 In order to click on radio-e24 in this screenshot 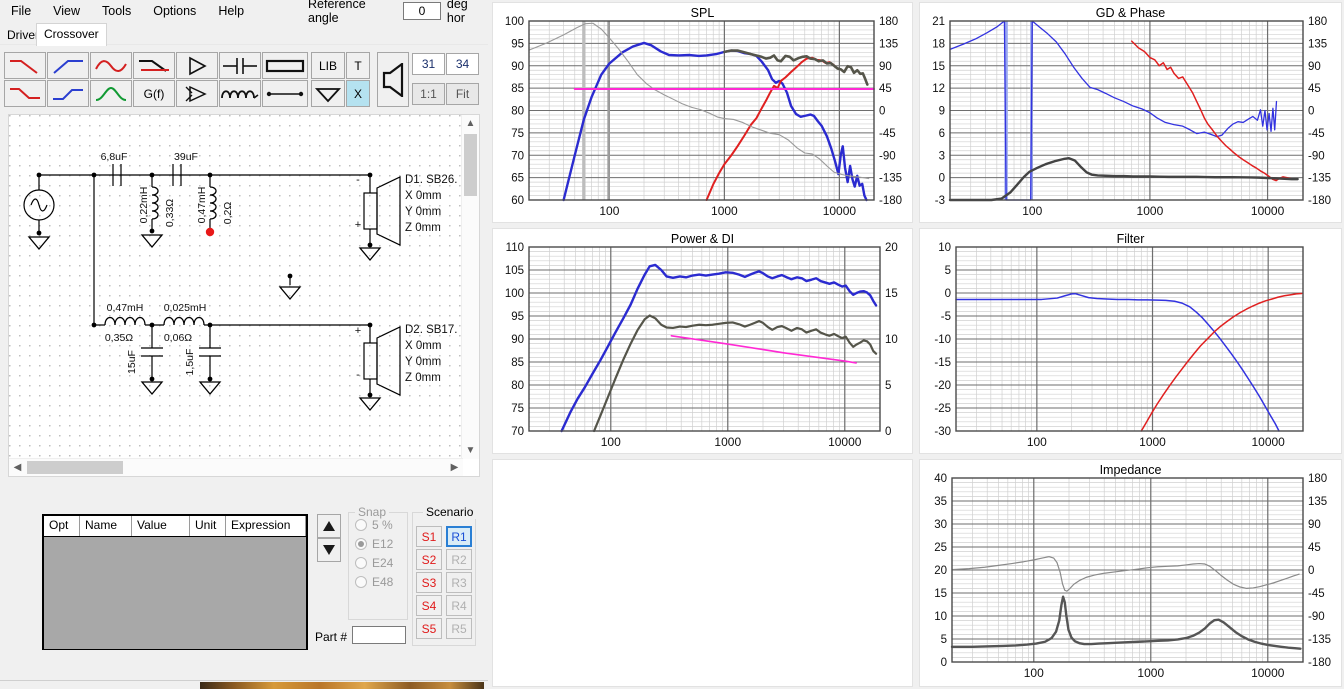, I will do `click(361, 563)`.